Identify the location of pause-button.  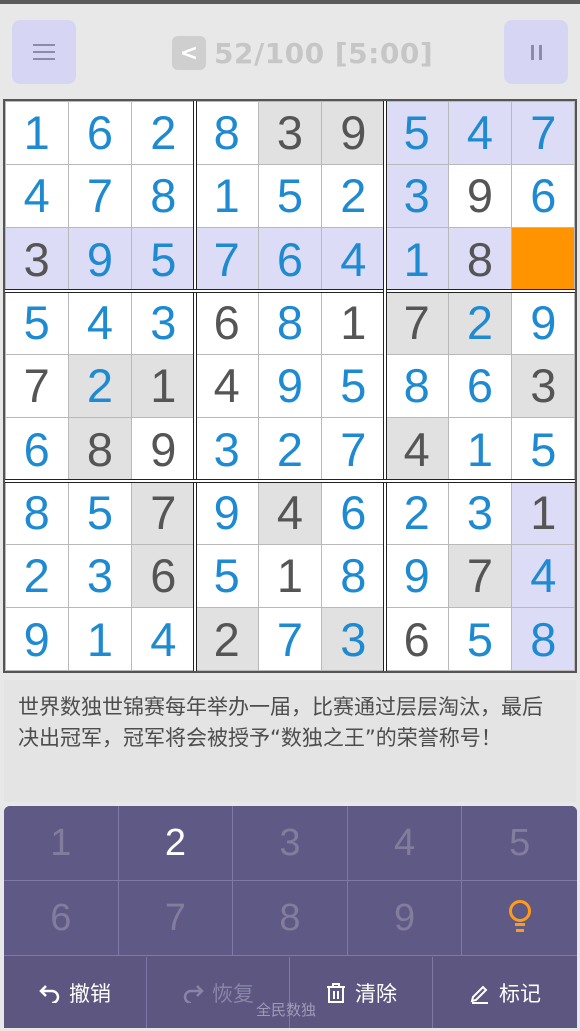
(536, 52).